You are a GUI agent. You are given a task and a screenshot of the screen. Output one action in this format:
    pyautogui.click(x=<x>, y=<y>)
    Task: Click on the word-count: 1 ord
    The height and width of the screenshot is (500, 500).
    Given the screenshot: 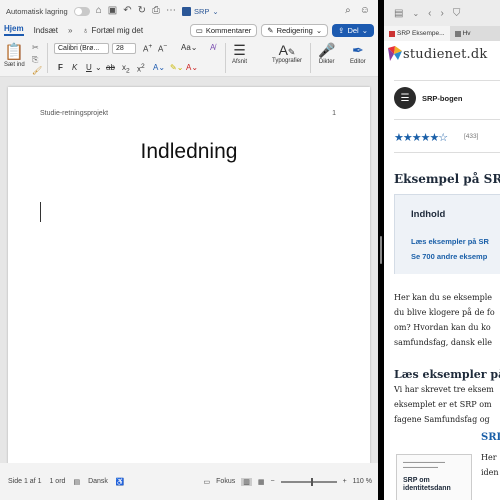 What is the action you would take?
    pyautogui.click(x=57, y=481)
    